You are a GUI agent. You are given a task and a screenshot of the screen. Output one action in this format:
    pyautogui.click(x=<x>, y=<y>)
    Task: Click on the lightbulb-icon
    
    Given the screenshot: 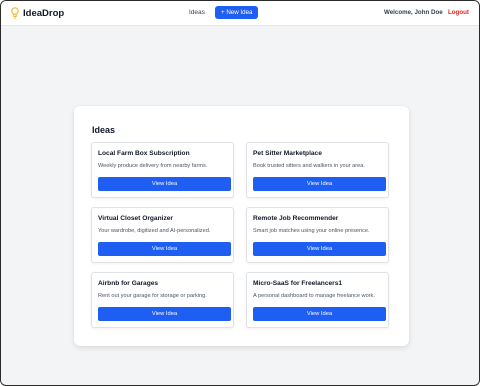 What is the action you would take?
    pyautogui.click(x=15, y=13)
    